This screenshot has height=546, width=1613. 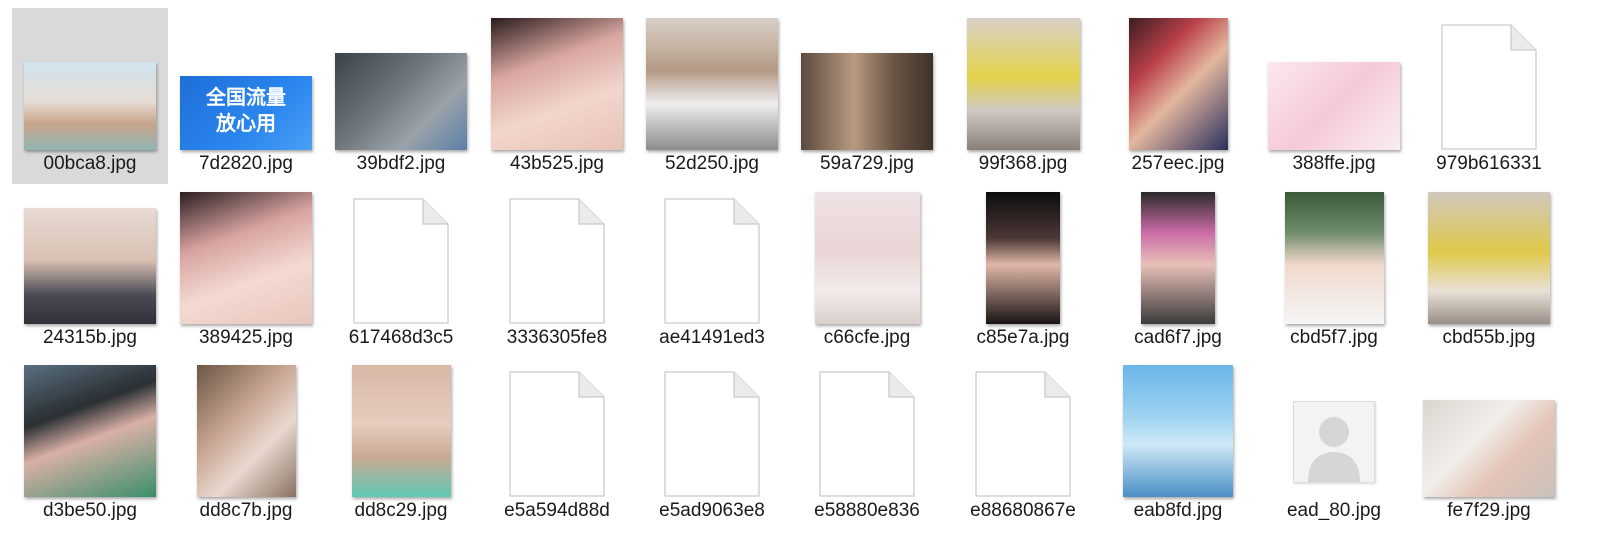 I want to click on file-item: dd8c29.jpg, so click(x=401, y=443).